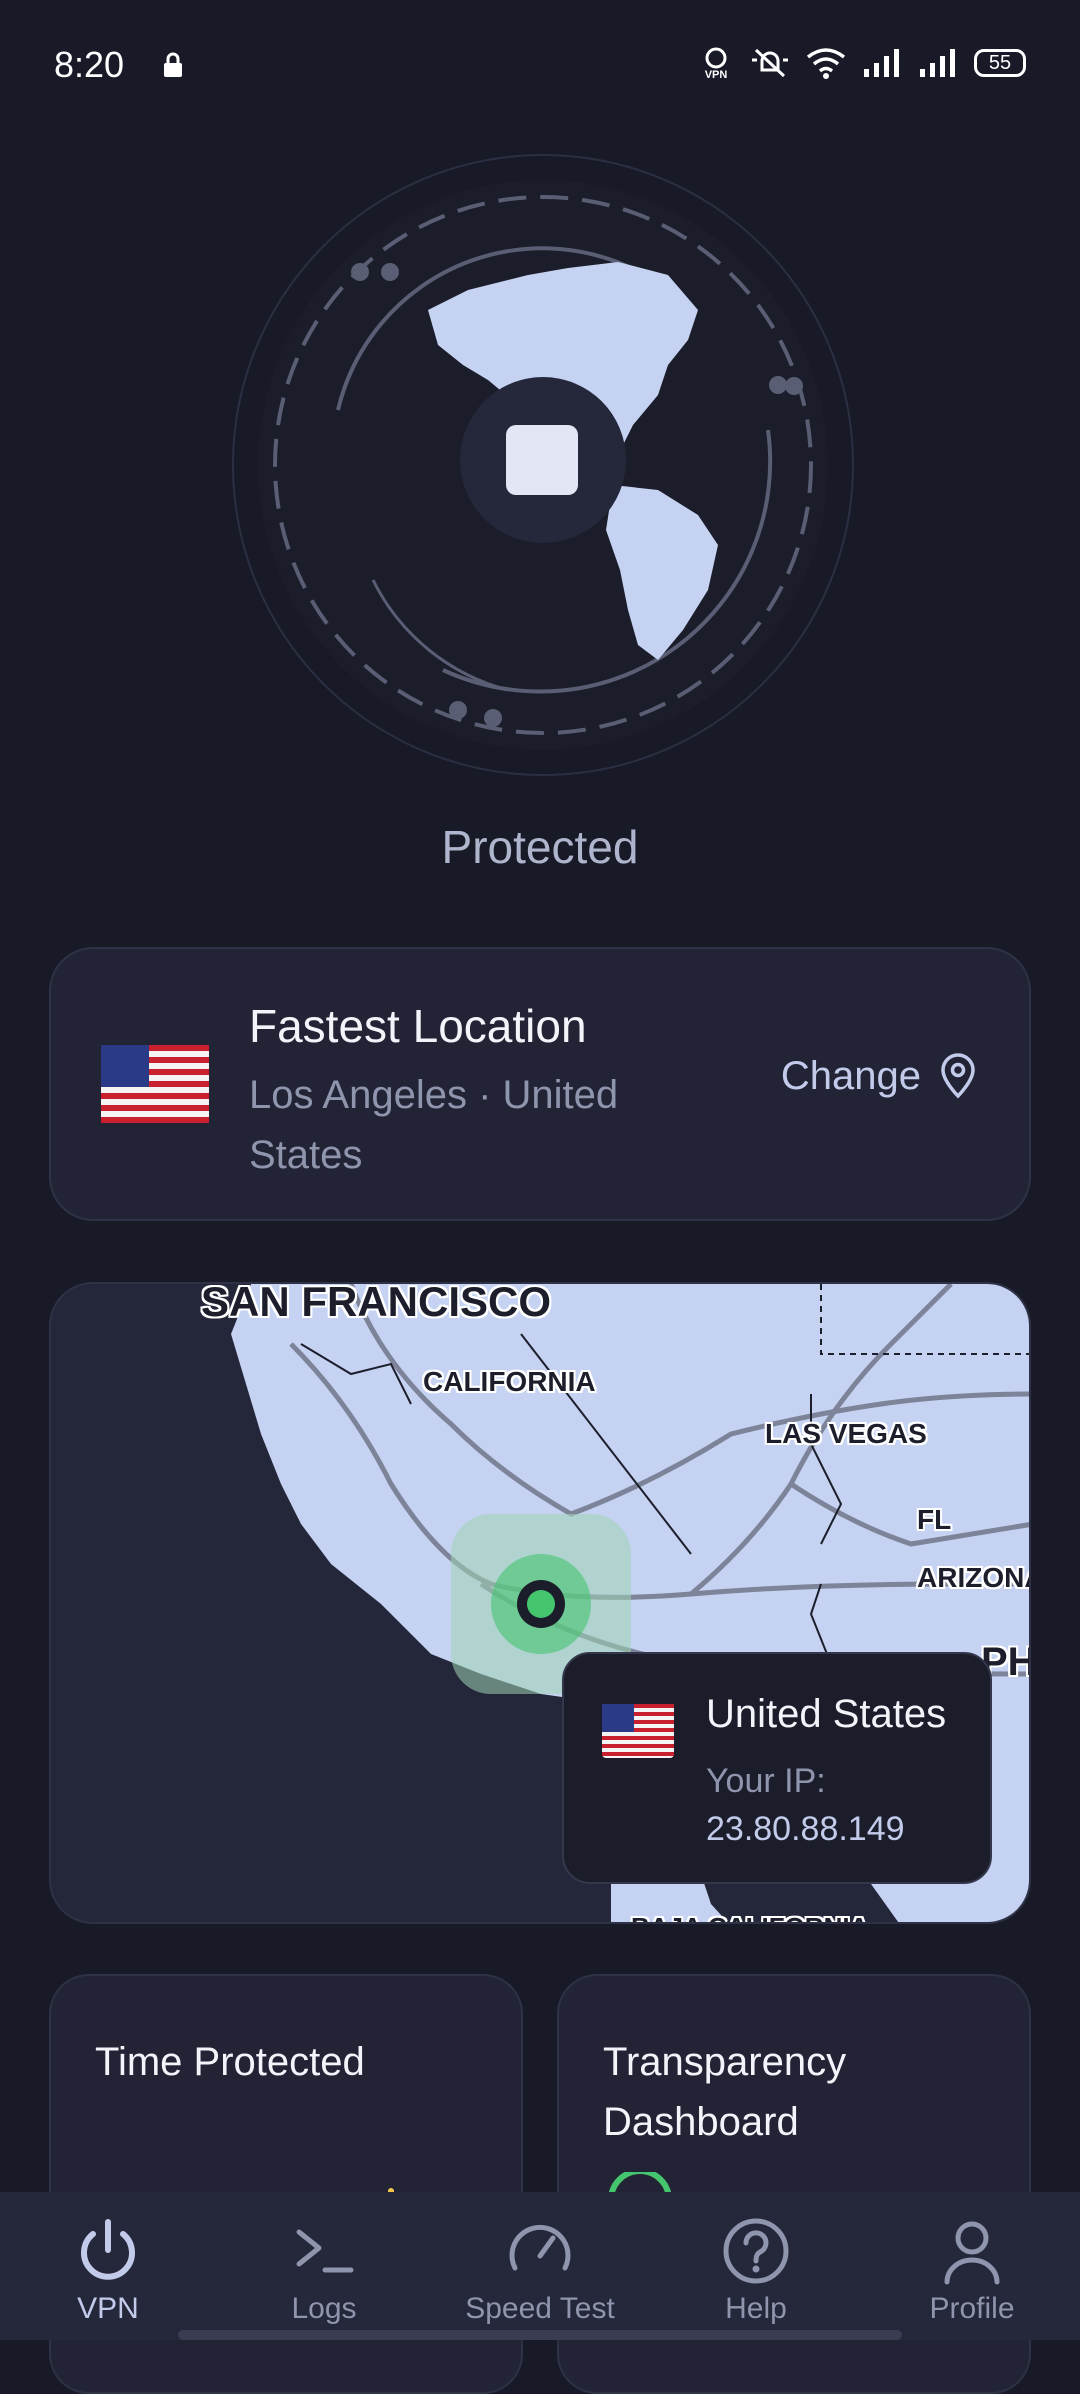 This screenshot has height=2394, width=1080. Describe the element at coordinates (173, 64) in the screenshot. I see `lock-icon` at that location.